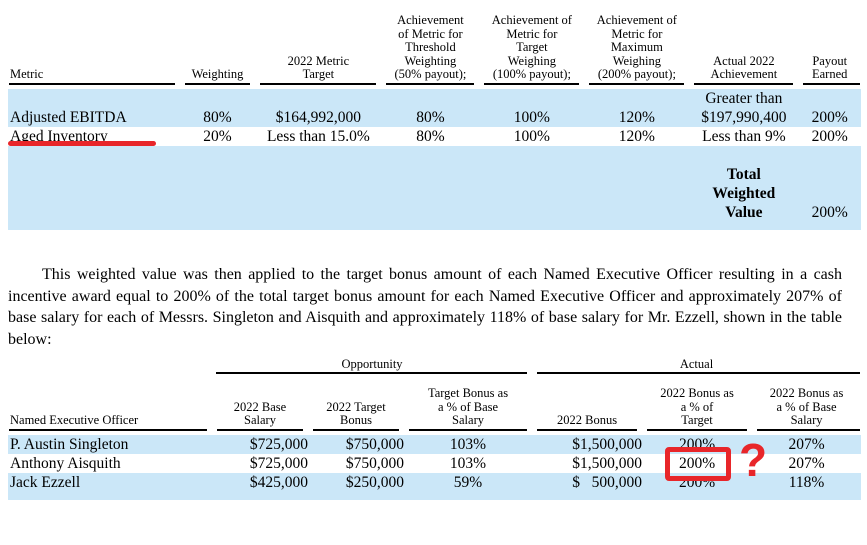  I want to click on total-label-total: Total, so click(744, 174).